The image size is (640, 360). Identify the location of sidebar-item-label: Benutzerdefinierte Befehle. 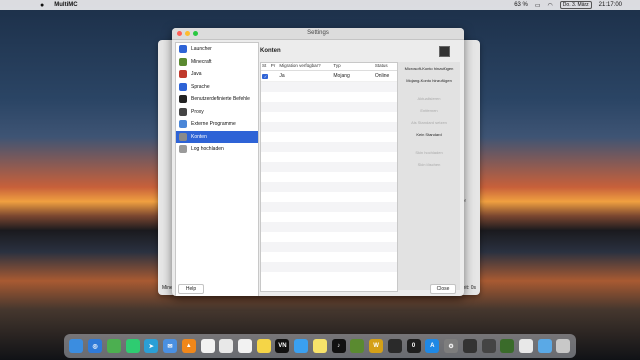
(220, 99).